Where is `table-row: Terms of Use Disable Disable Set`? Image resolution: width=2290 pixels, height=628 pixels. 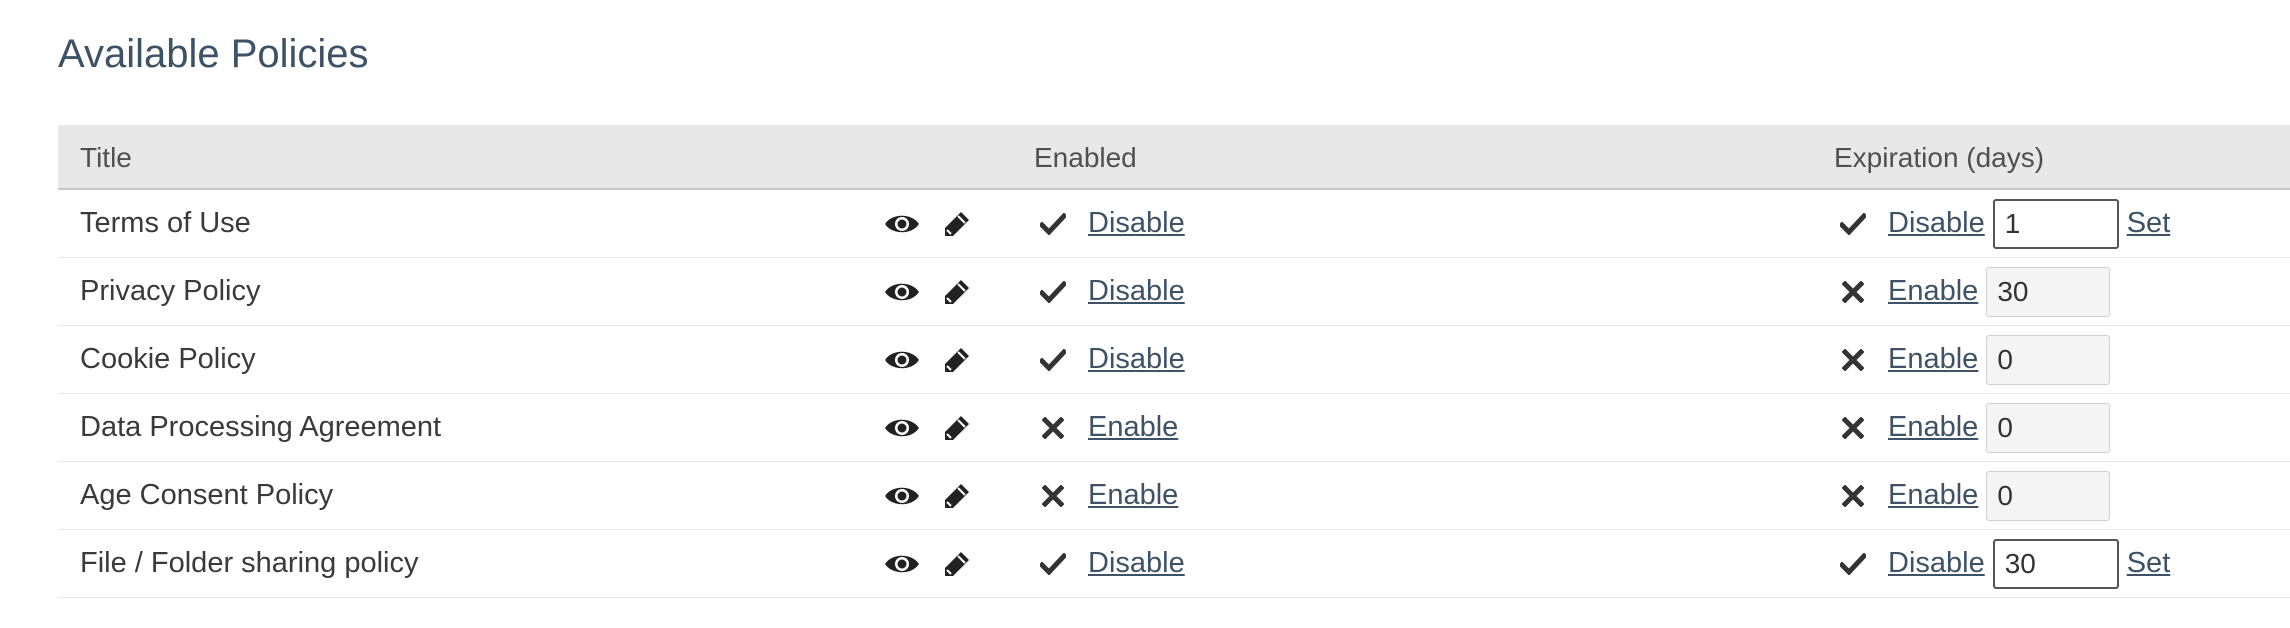
table-row: Terms of Use Disable Disable Set is located at coordinates (1174, 224).